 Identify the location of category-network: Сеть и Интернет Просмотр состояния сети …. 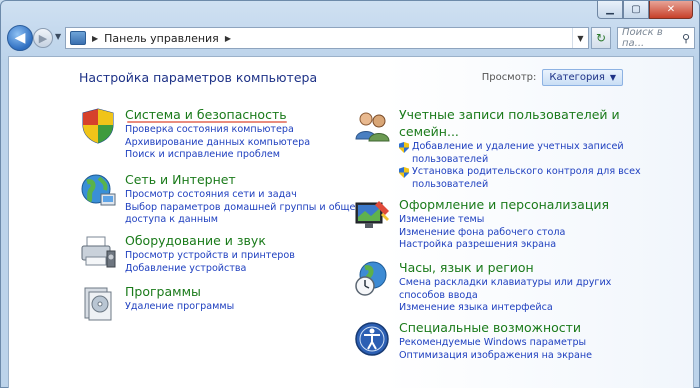
(222, 199).